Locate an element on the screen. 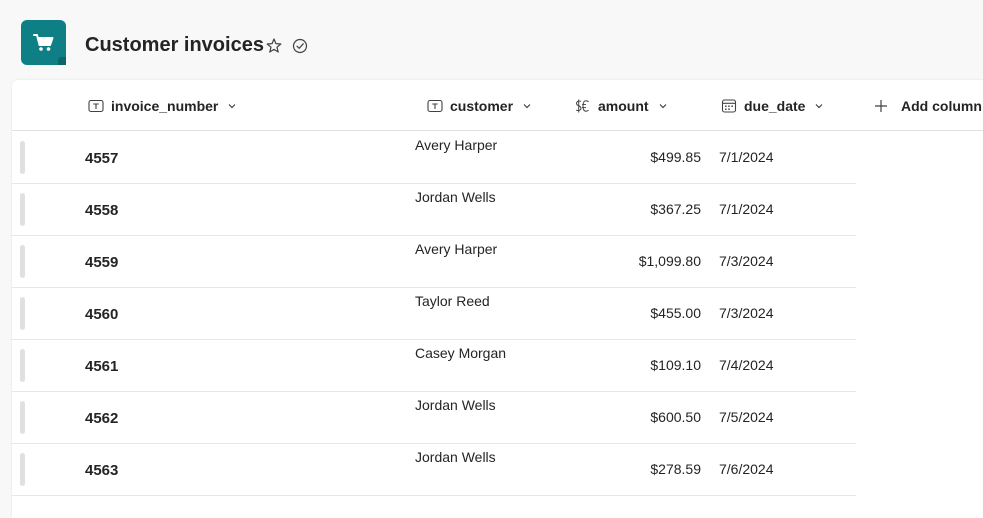 The width and height of the screenshot is (983, 518). amount-cell: $499.85 is located at coordinates (675, 157).